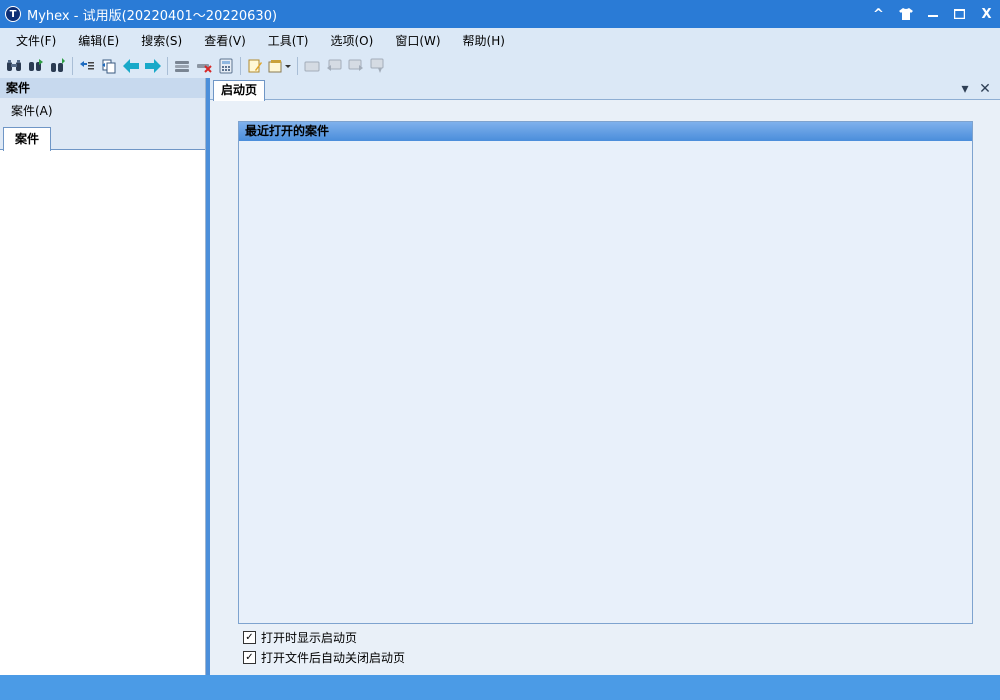 This screenshot has width=1000, height=700. What do you see at coordinates (109, 66) in the screenshot?
I see `copy-icon` at bounding box center [109, 66].